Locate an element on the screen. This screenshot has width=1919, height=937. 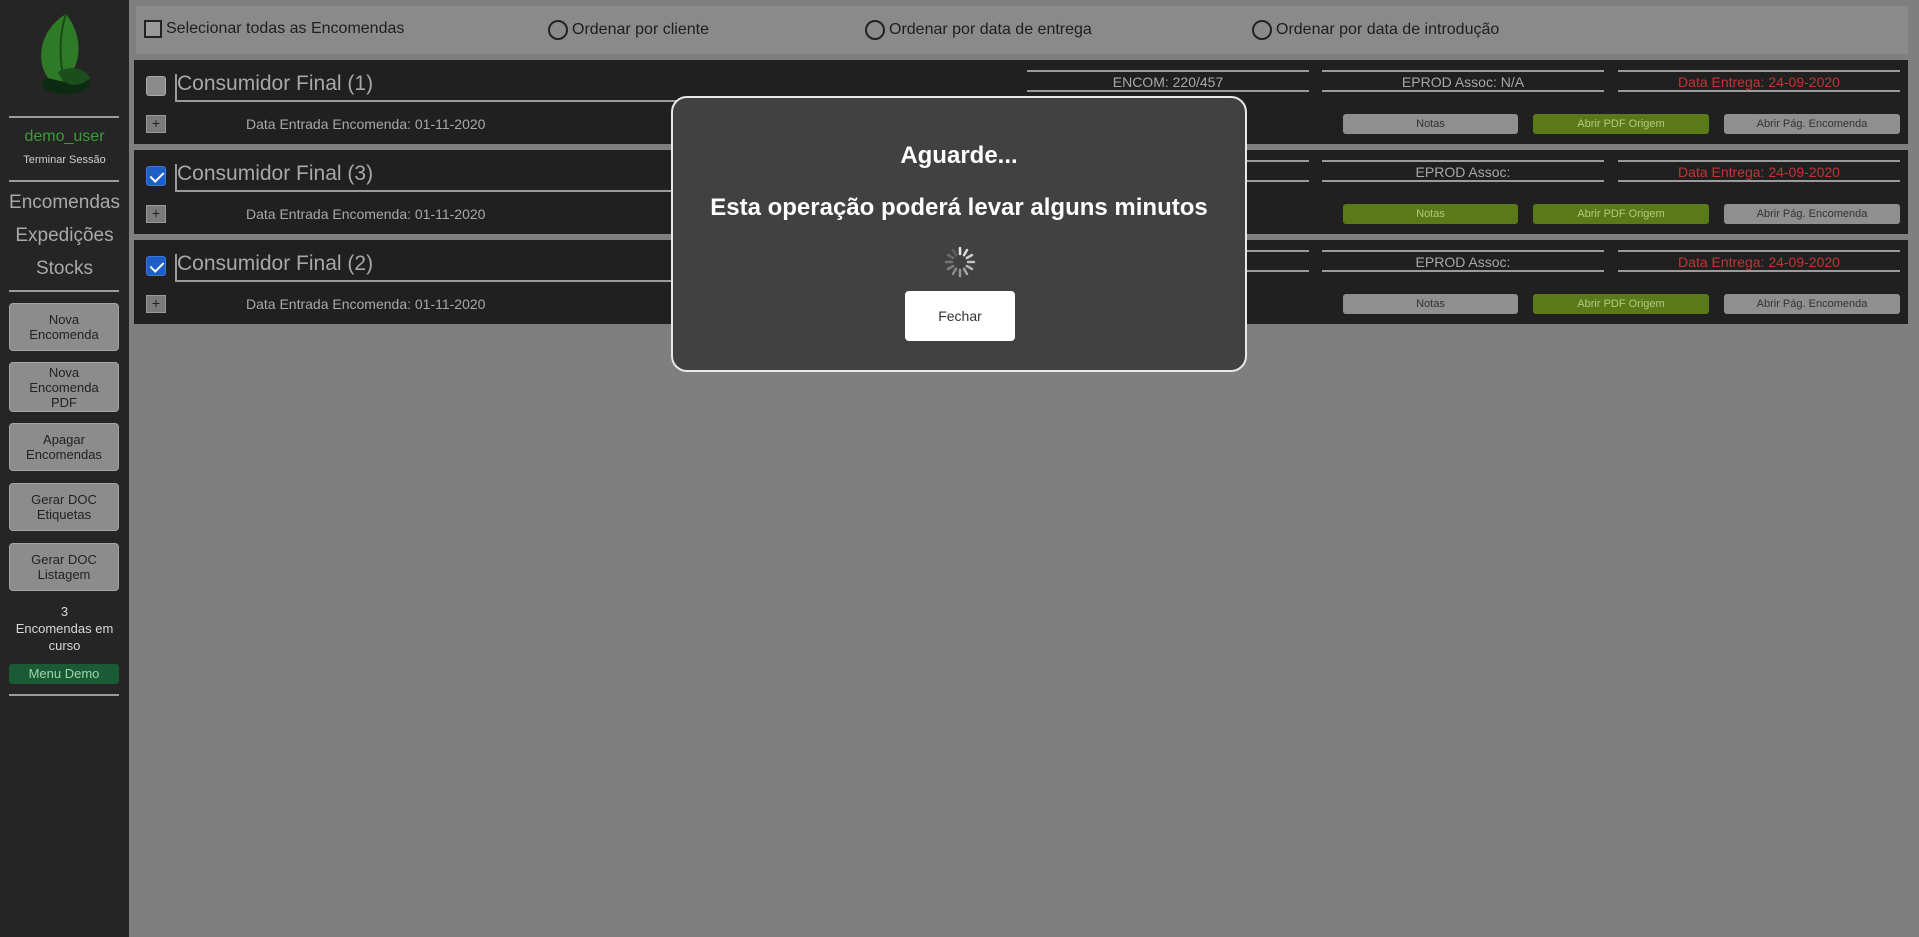
select-all-label: Selecionar todas as Encomendas is located at coordinates (285, 28).